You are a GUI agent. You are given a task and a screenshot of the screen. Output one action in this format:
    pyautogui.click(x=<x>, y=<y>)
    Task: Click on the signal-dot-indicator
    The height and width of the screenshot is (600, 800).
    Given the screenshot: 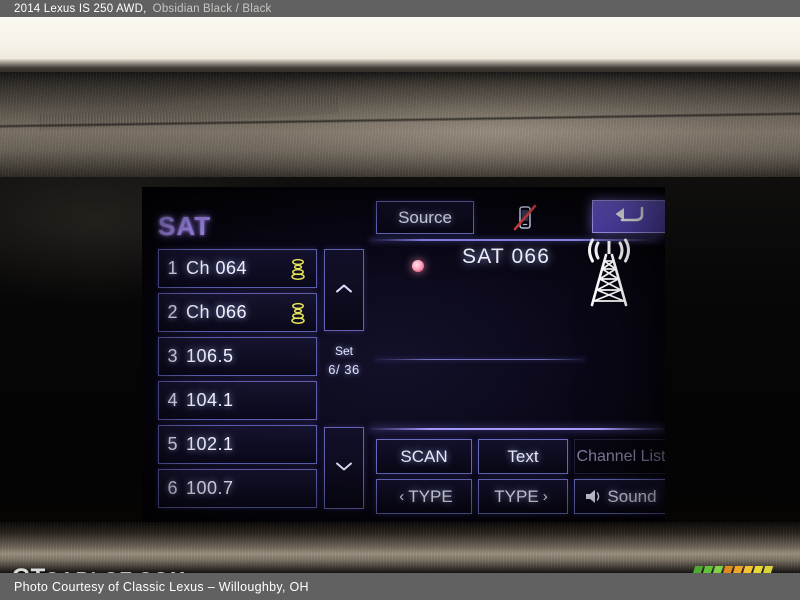 What is the action you would take?
    pyautogui.click(x=418, y=266)
    